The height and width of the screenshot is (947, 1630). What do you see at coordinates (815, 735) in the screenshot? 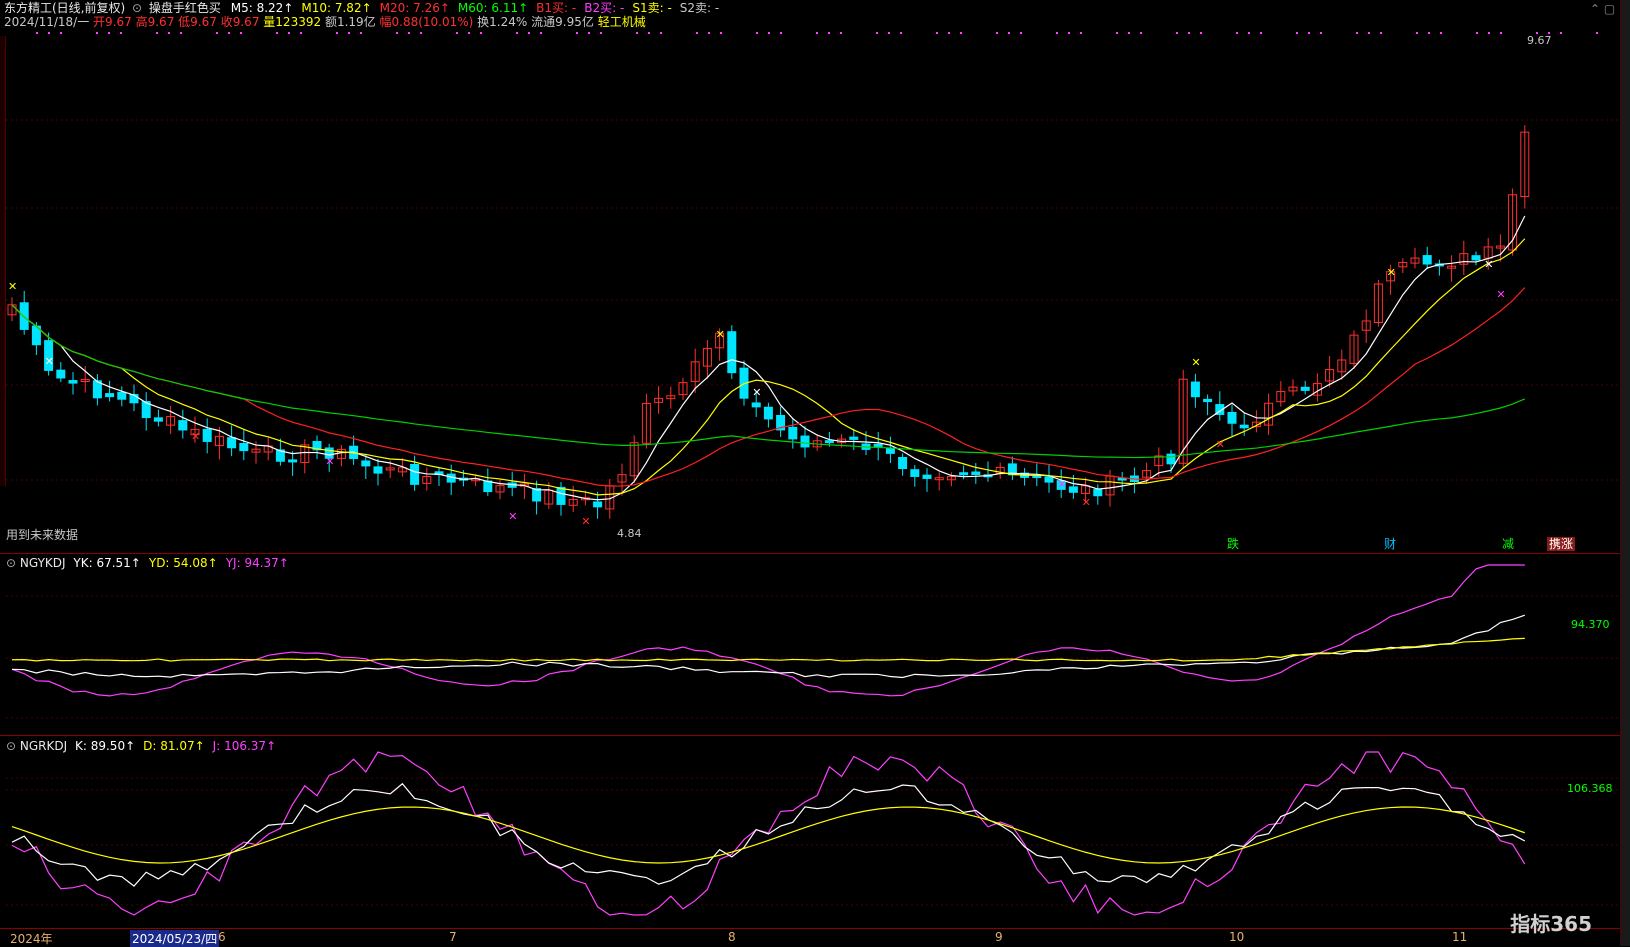
I see `panel-divider` at bounding box center [815, 735].